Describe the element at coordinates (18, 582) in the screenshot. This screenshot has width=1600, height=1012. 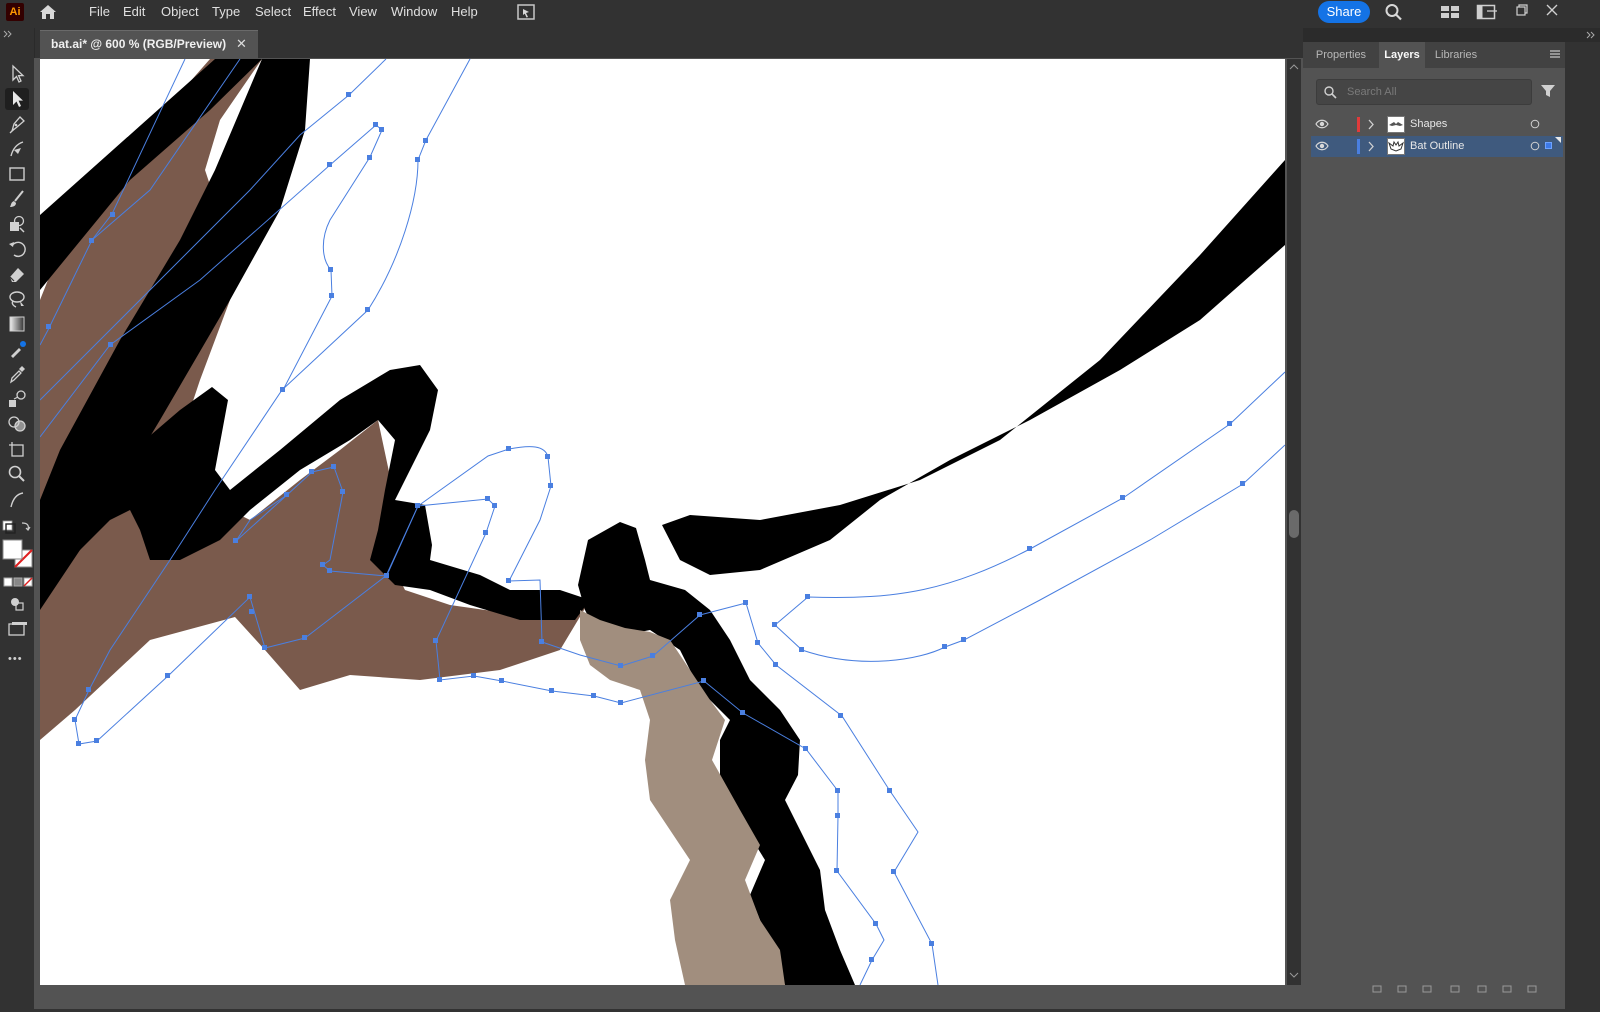
I see `color-mode-buttons` at that location.